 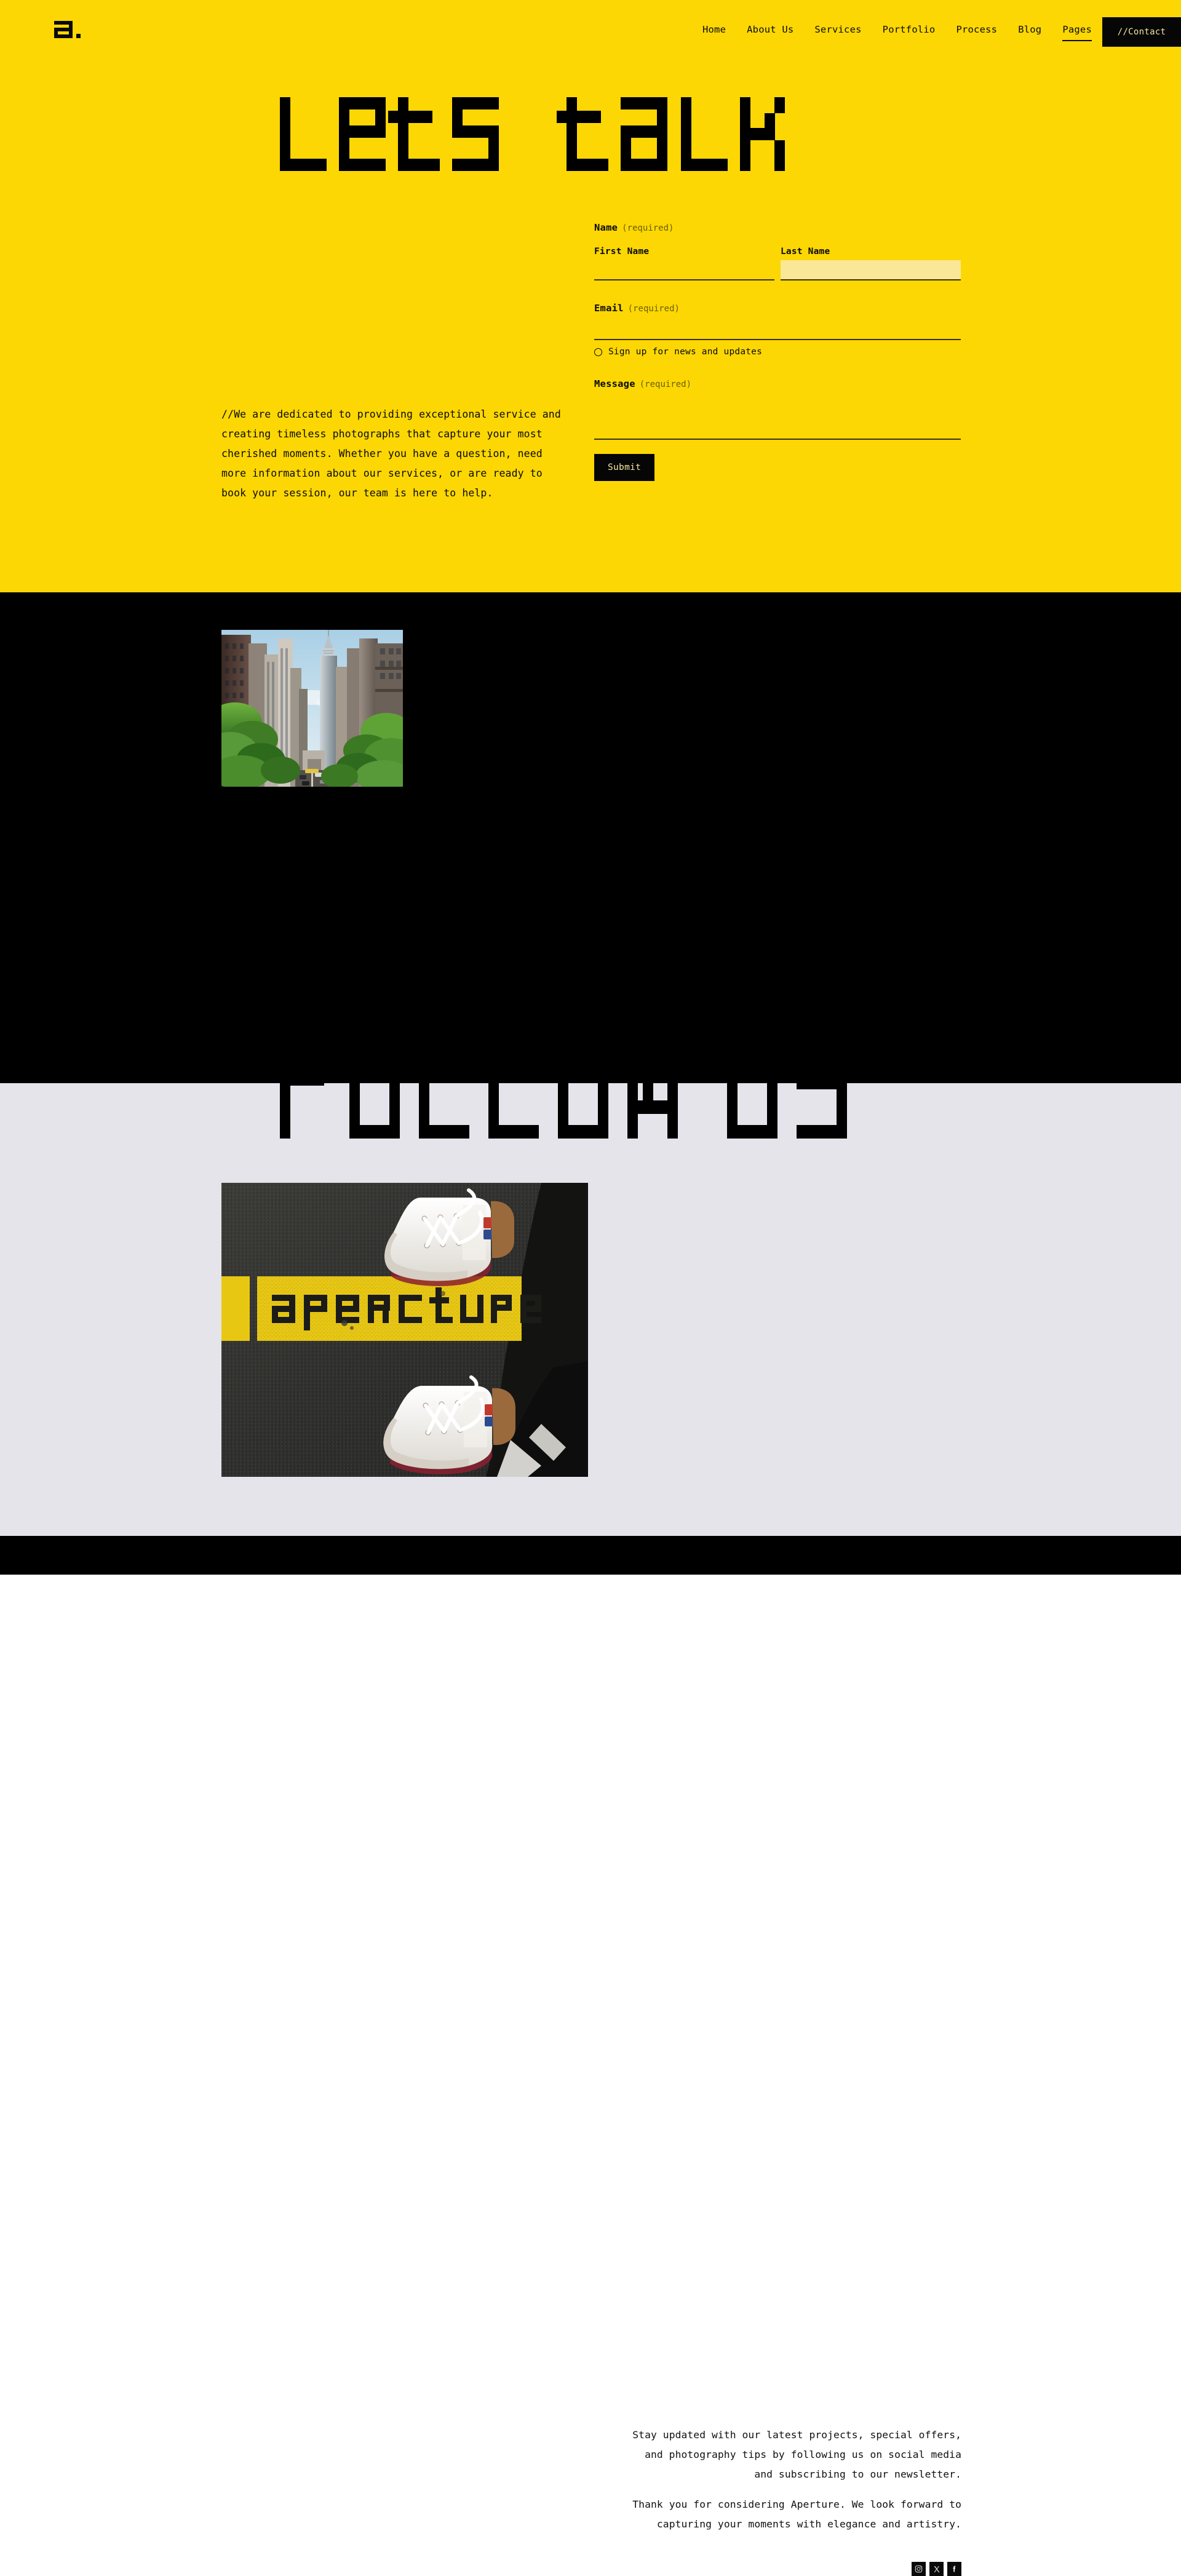 I want to click on message-field-group: Message (required), so click(x=777, y=409).